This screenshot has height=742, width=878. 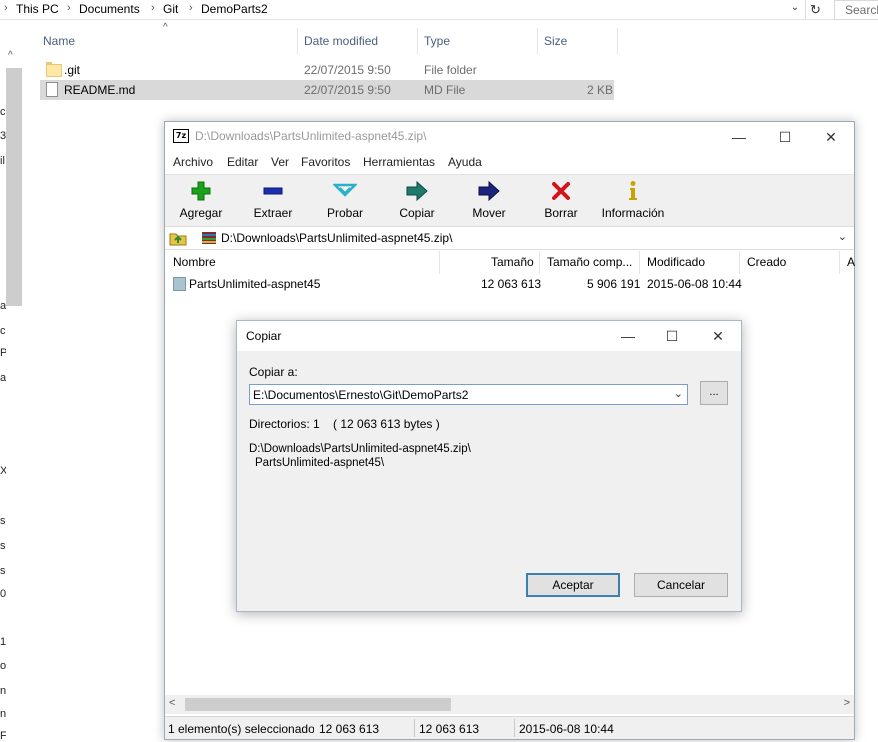 I want to click on file-date: 22/07/2015 9:50, so click(x=347, y=90).